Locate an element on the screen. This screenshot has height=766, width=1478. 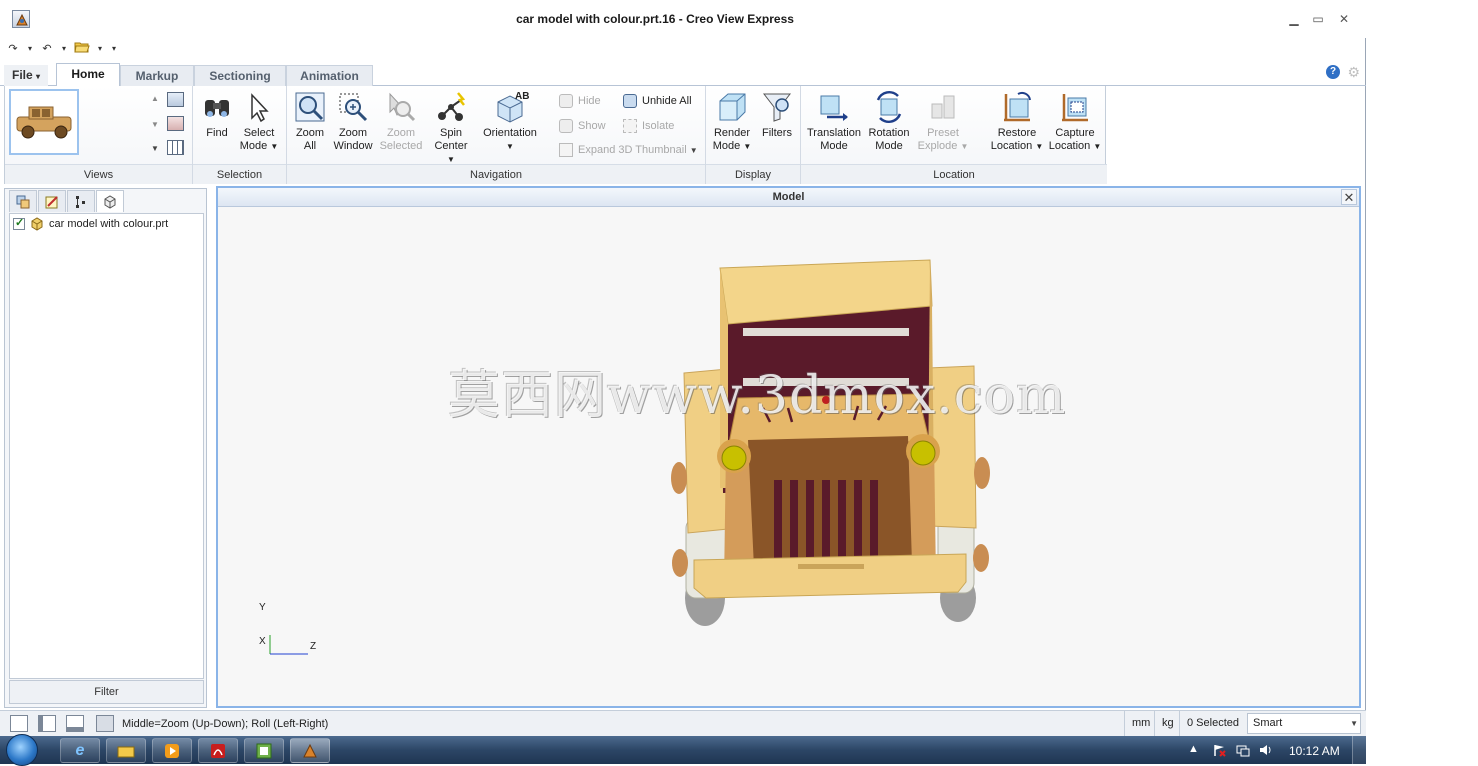
spin-center-button: Spin Center ▼ is located at coordinates (451, 128).